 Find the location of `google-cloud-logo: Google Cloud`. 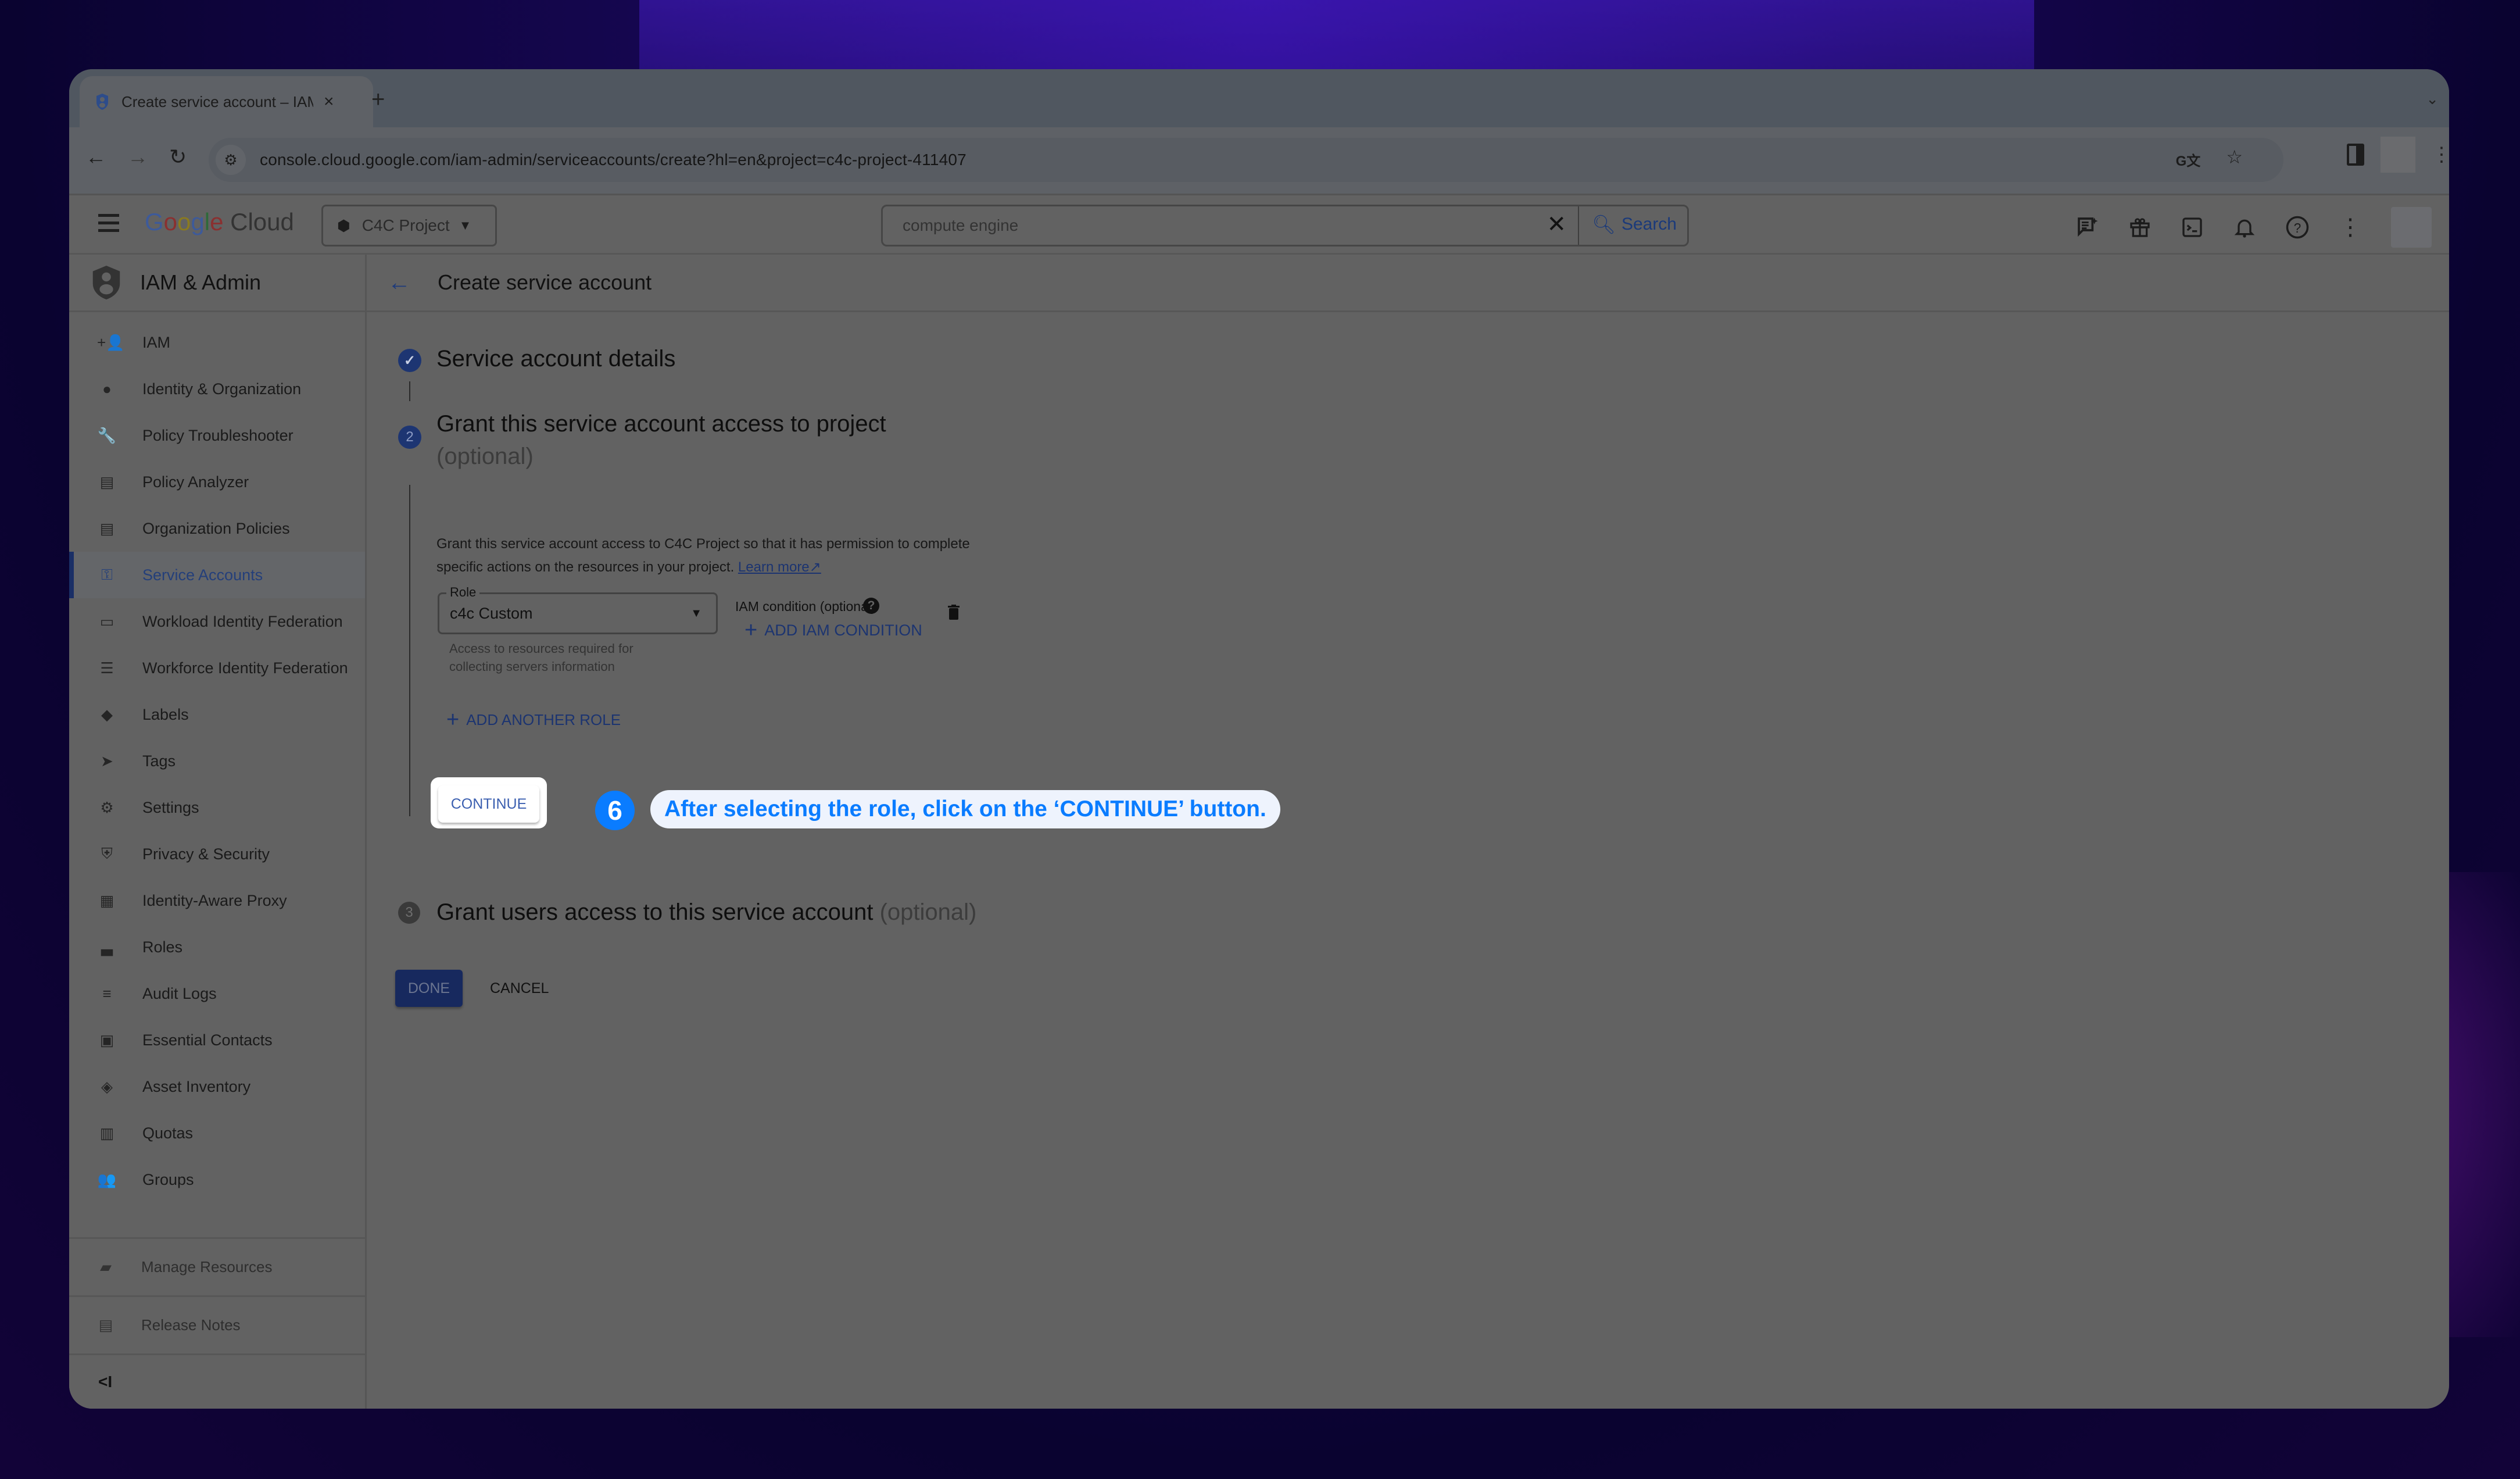

google-cloud-logo: Google Cloud is located at coordinates (219, 222).